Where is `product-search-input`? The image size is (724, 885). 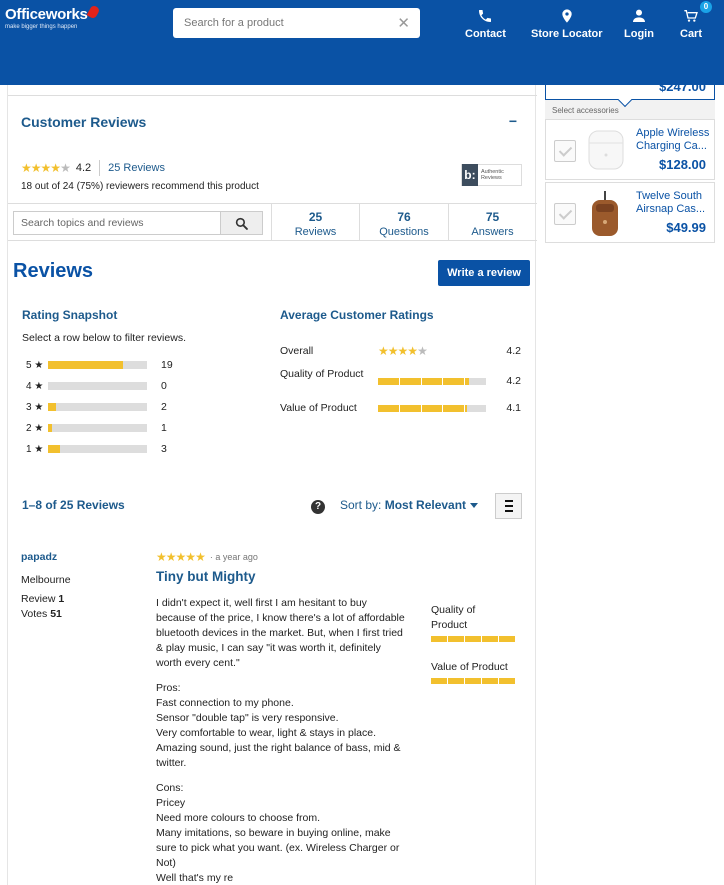 product-search-input is located at coordinates (278, 23).